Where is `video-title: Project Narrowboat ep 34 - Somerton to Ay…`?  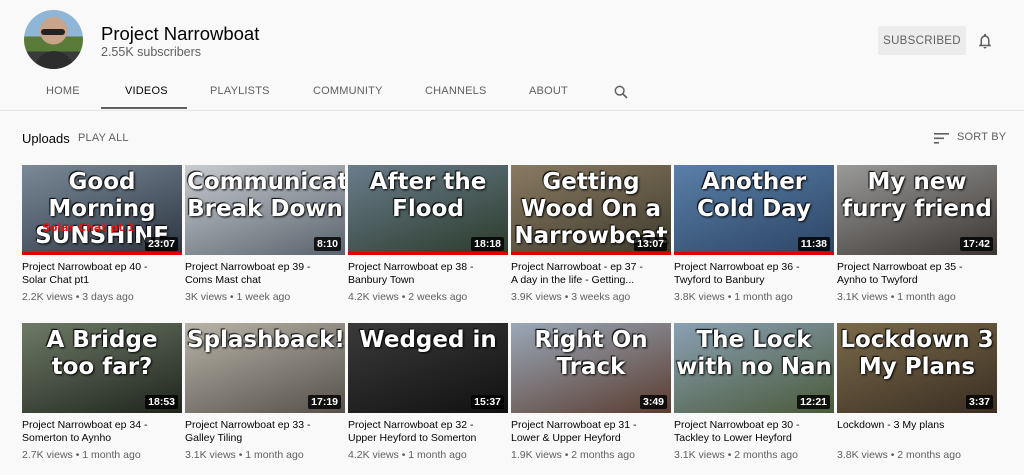
video-title: Project Narrowboat ep 34 - Somerton to Ay… is located at coordinates (102, 432).